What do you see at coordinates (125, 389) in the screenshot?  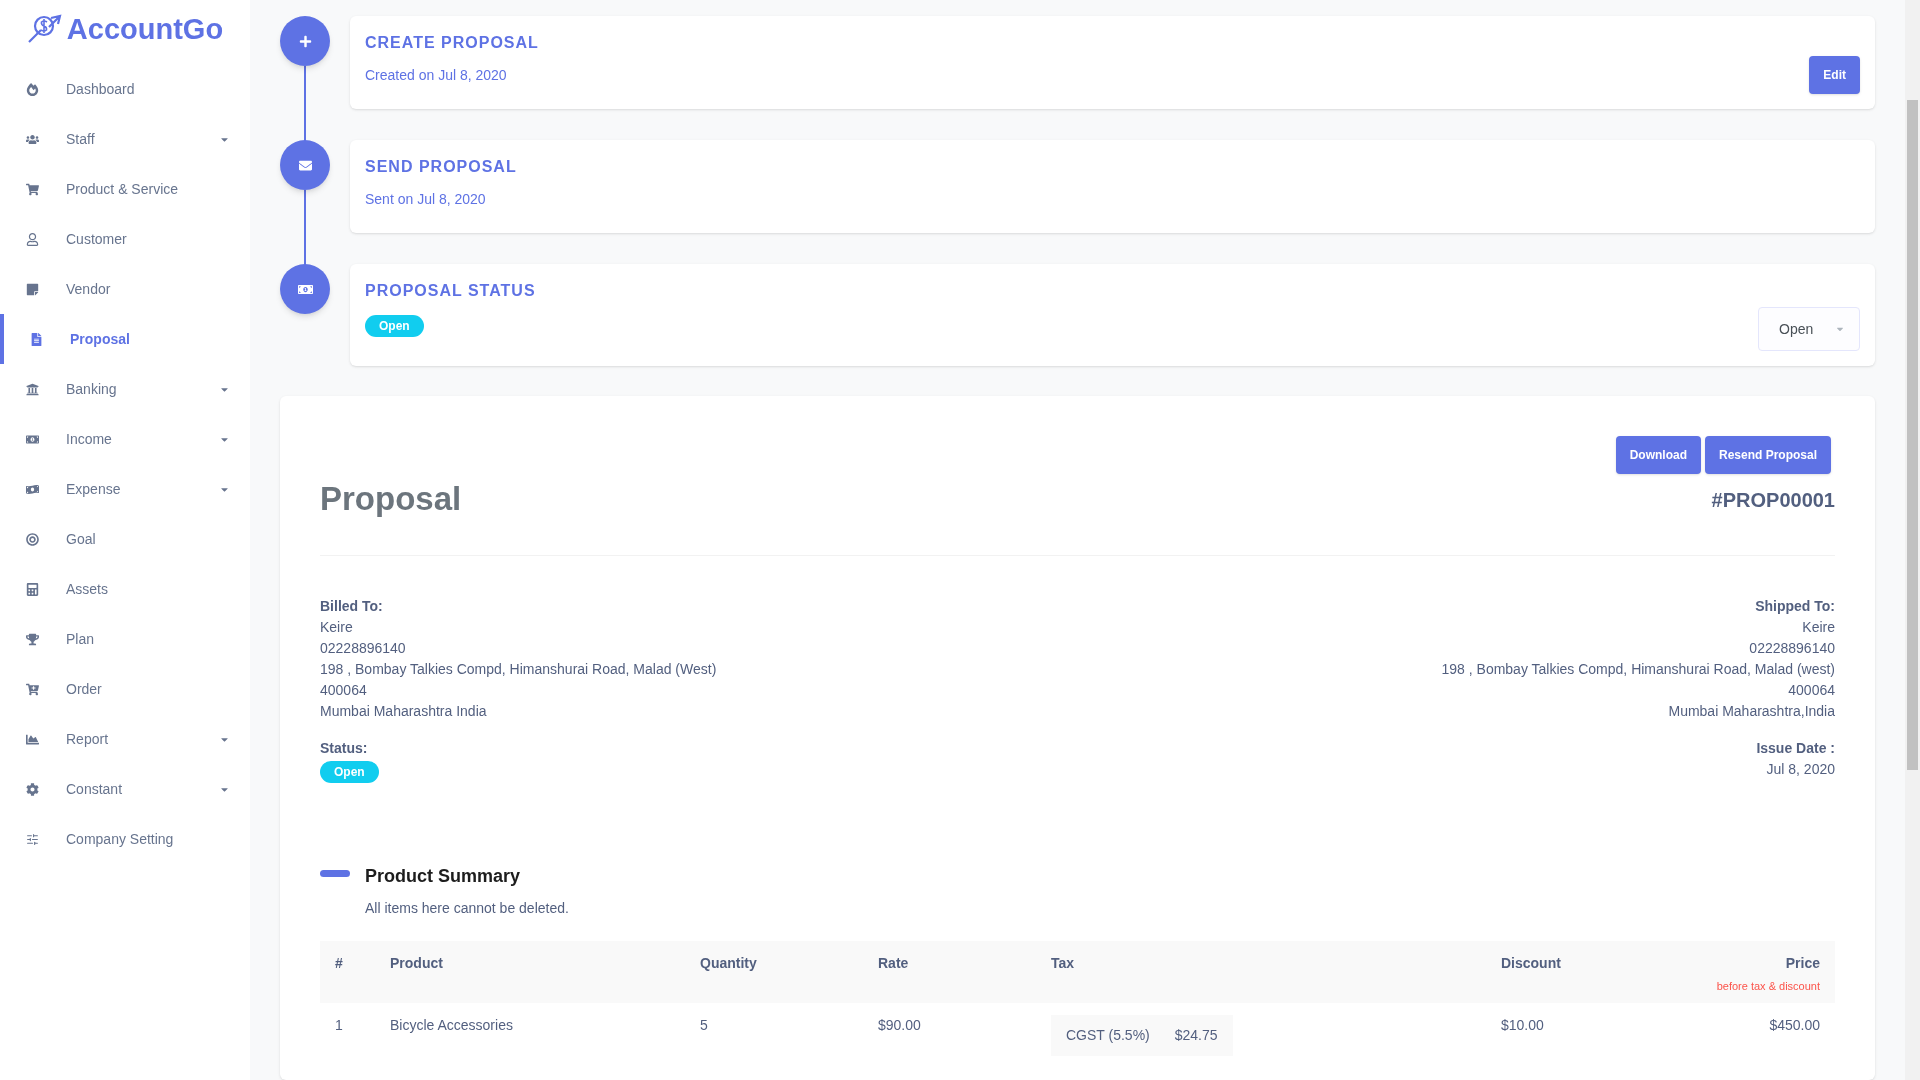 I see `sidebar-item: Banking` at bounding box center [125, 389].